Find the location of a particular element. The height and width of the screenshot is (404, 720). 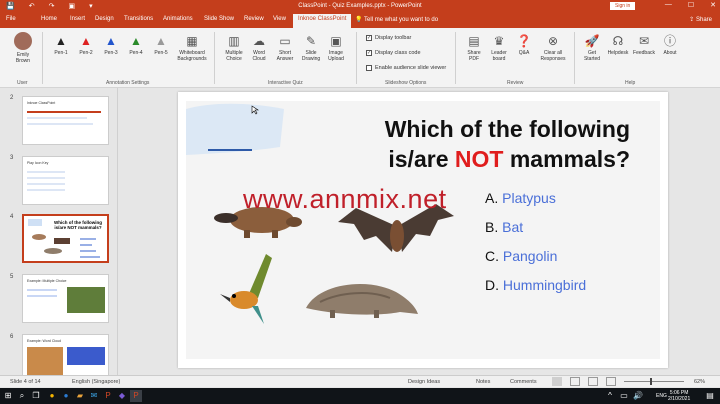

thumbnail-number: 2 is located at coordinates (12, 98).